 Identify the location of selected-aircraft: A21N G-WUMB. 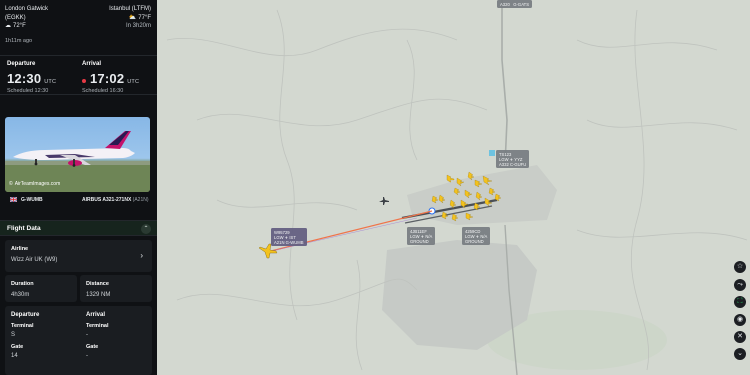
(289, 242).